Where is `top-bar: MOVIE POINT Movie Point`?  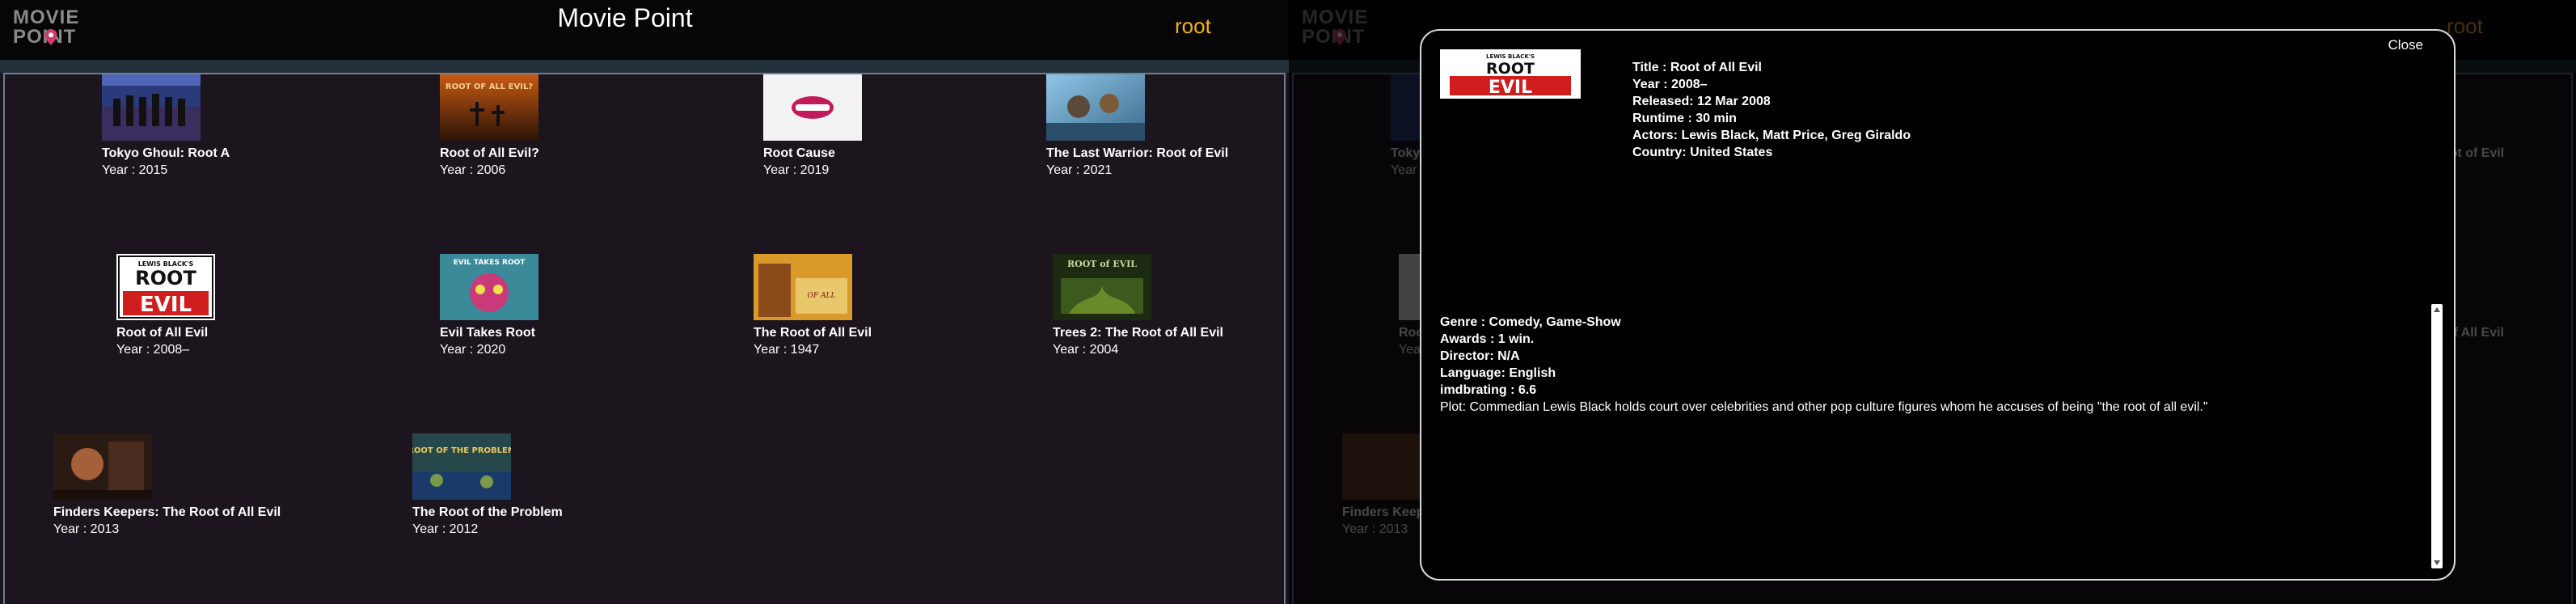
top-bar: MOVIE POINT Movie Point is located at coordinates (644, 30).